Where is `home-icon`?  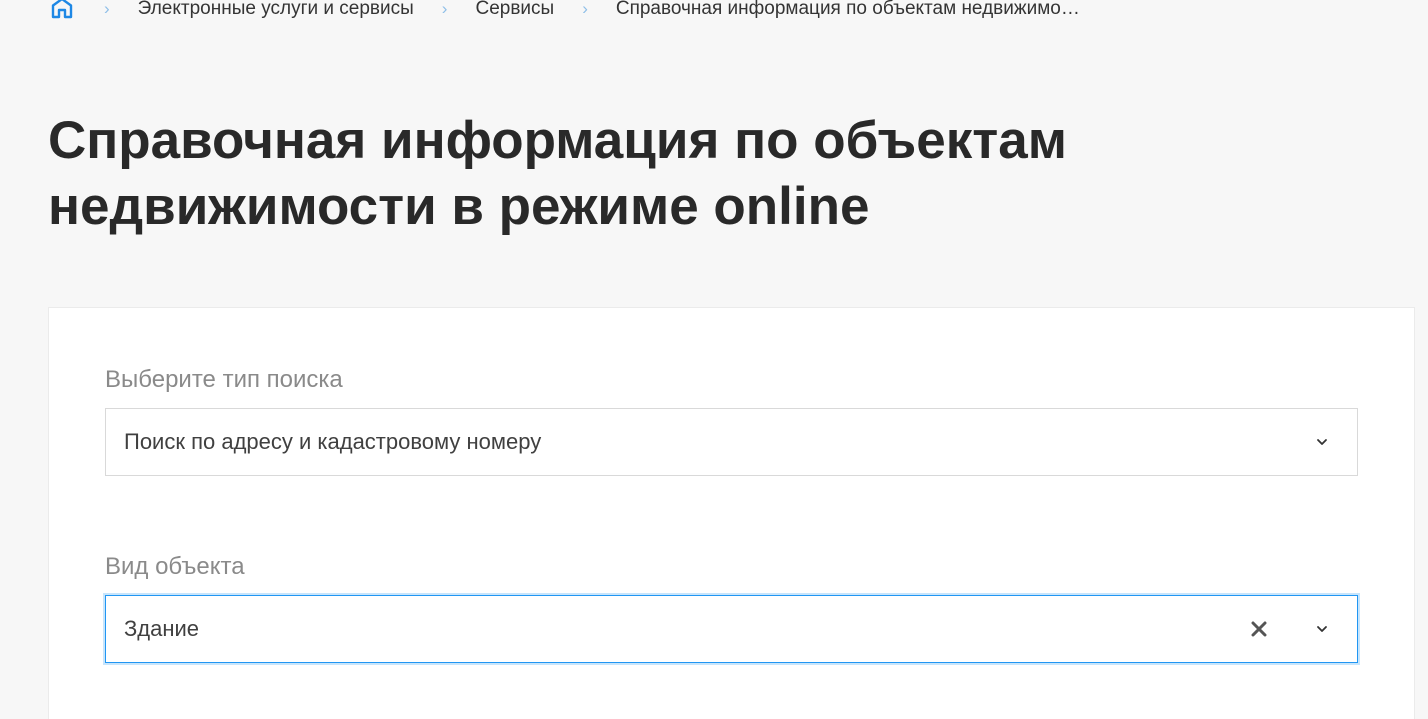 home-icon is located at coordinates (63, 10).